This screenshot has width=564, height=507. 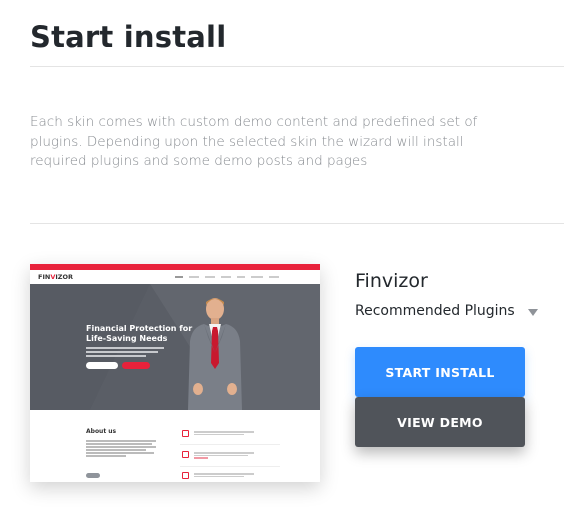 What do you see at coordinates (175, 446) in the screenshot?
I see `preview-about-section: About us` at bounding box center [175, 446].